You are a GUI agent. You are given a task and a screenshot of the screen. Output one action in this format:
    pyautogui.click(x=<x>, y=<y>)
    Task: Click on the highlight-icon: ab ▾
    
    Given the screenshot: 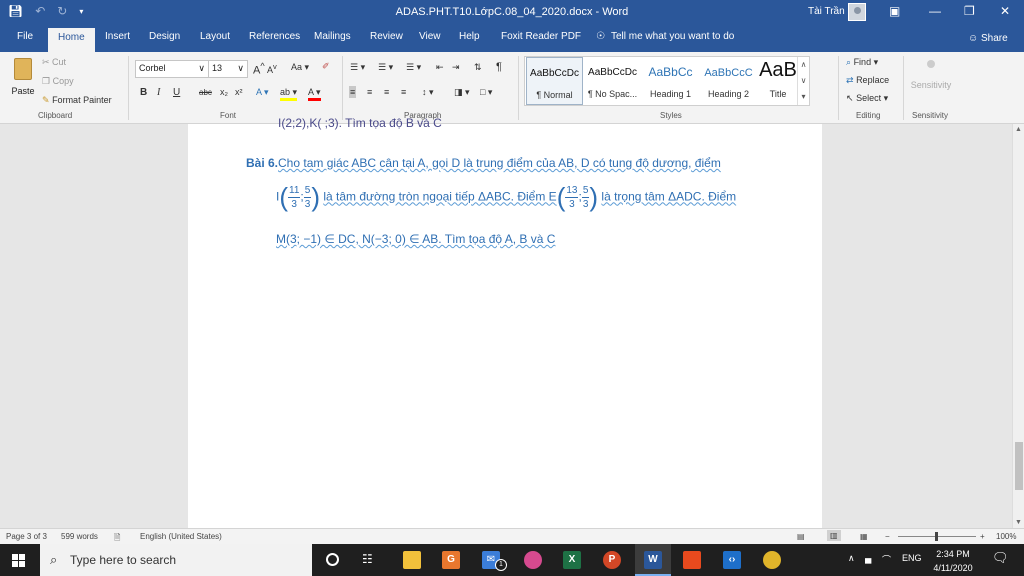 What is the action you would take?
    pyautogui.click(x=289, y=94)
    